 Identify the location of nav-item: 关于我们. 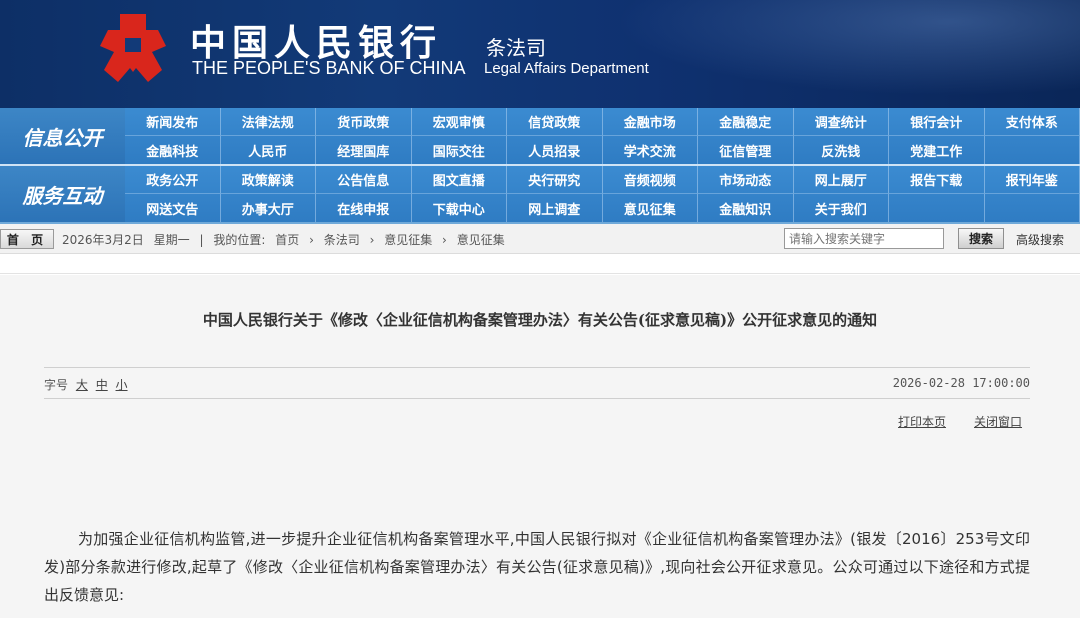
(841, 208).